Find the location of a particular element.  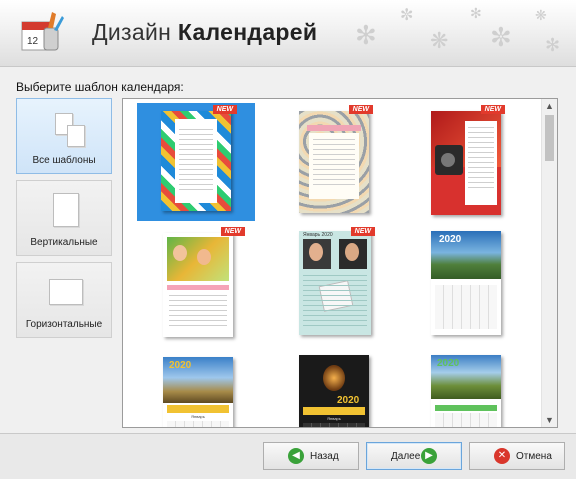

template-tile: Январь 2020 NEW is located at coordinates (342, 284).